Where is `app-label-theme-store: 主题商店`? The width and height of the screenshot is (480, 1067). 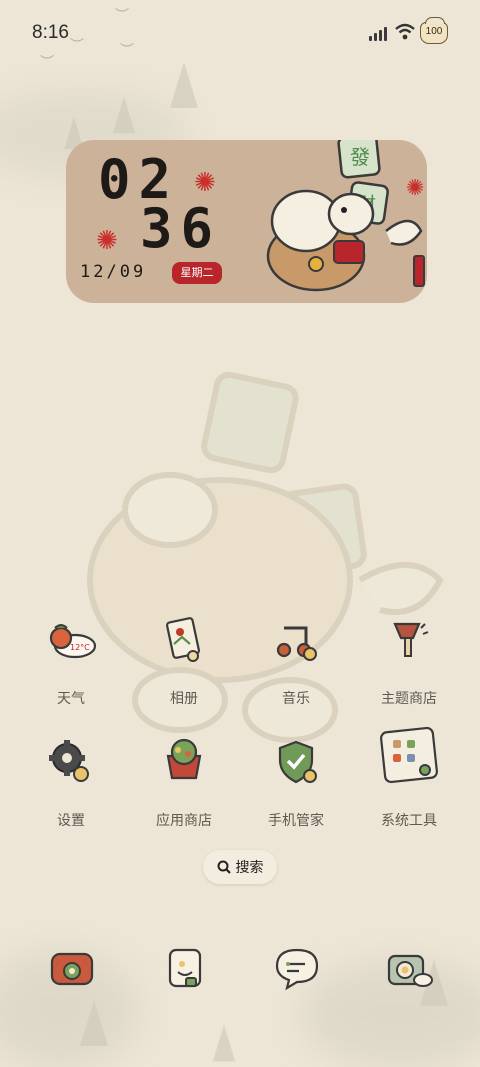 app-label-theme-store: 主题商店 is located at coordinates (409, 699).